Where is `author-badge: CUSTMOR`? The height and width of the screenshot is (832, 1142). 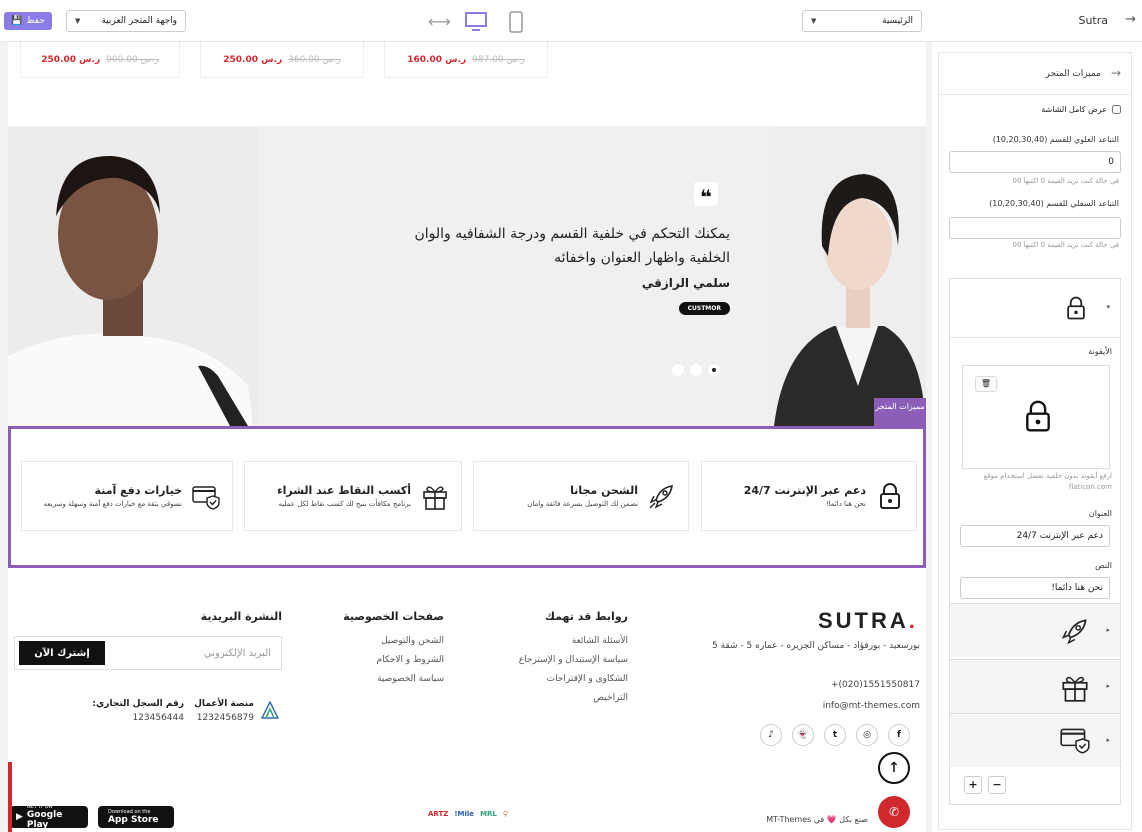
author-badge: CUSTMOR is located at coordinates (704, 308).